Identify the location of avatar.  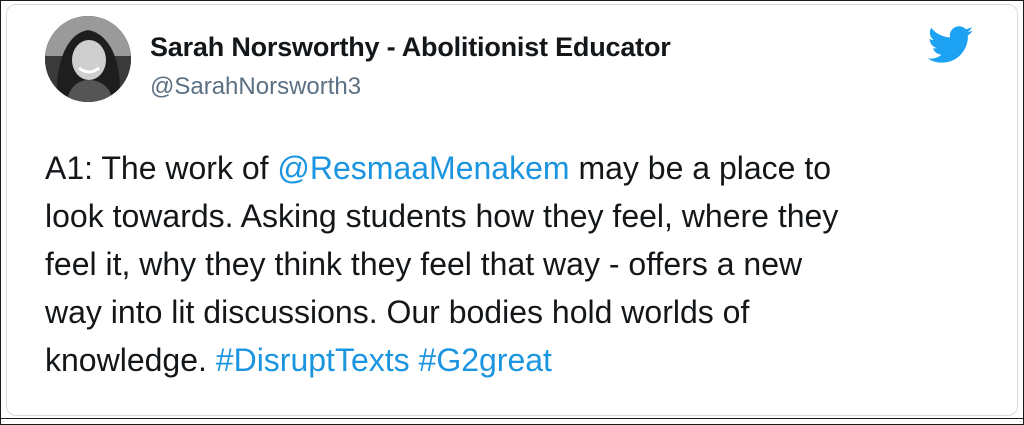
(88, 59).